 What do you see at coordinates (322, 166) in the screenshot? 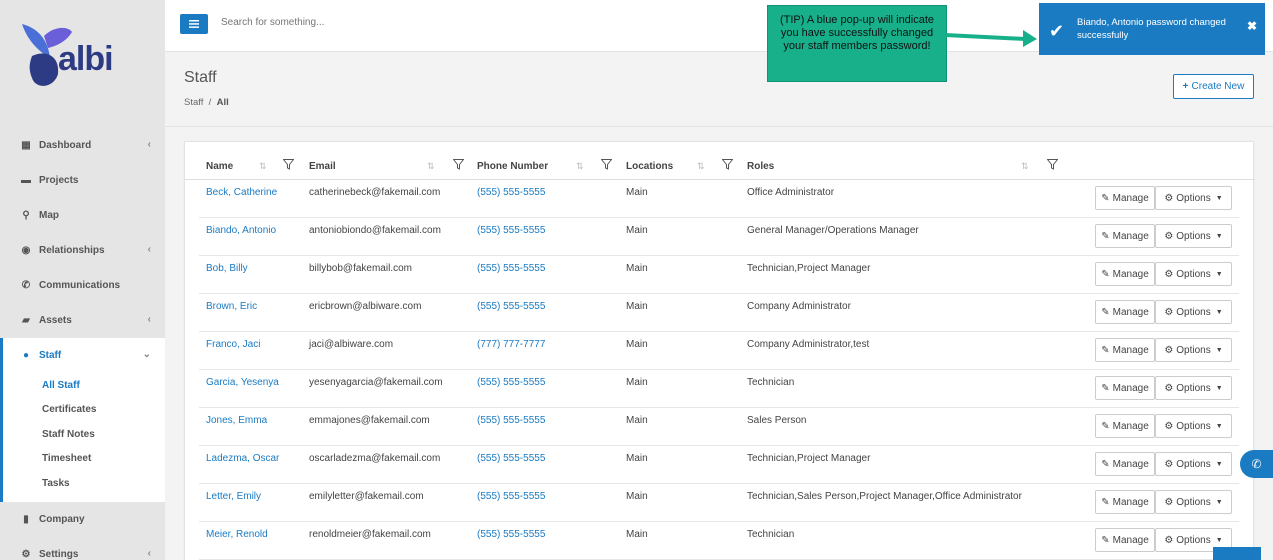
I see `column-header-email: Email` at bounding box center [322, 166].